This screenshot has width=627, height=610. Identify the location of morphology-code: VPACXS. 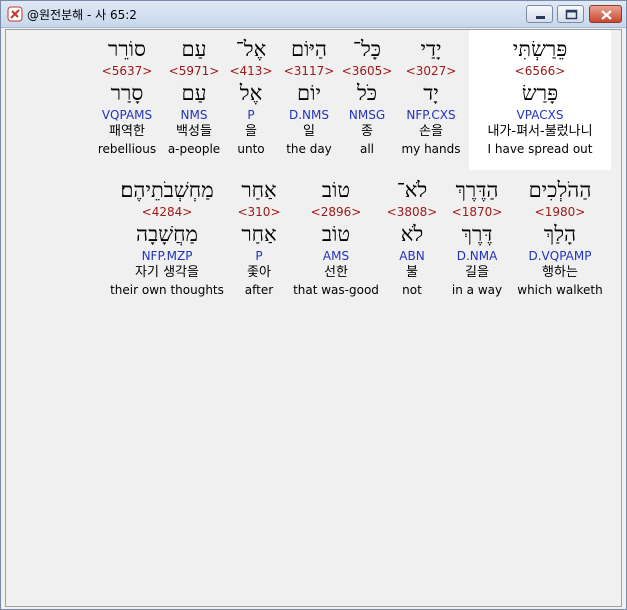
(540, 115).